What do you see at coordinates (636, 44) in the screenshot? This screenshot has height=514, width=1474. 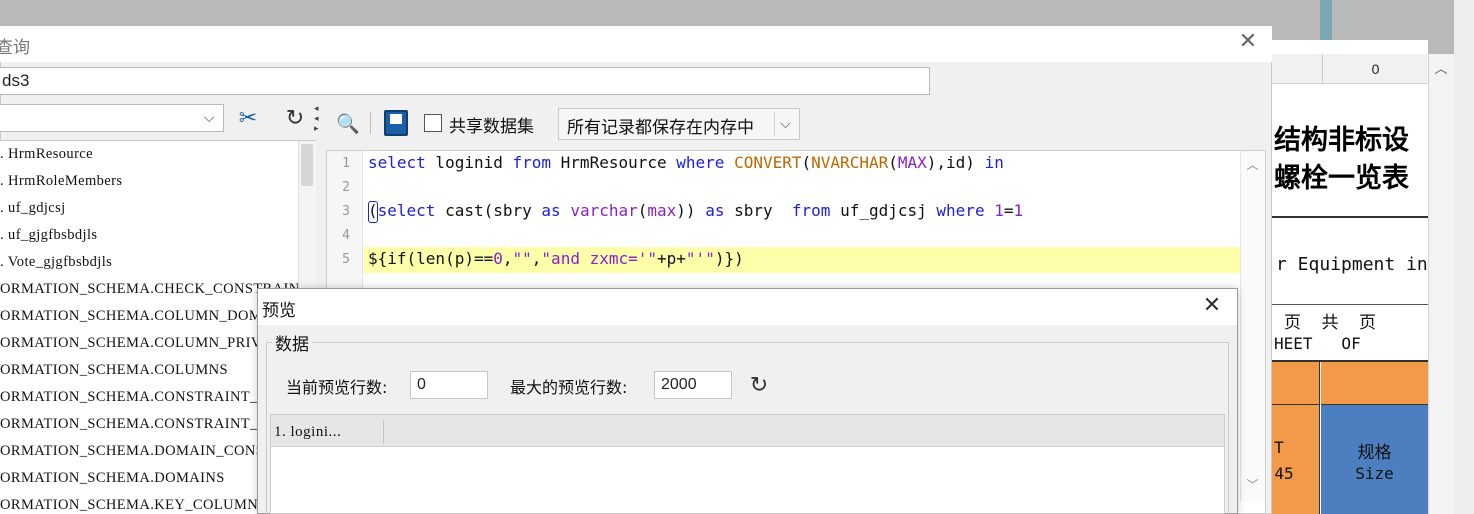 I see `query-dialog-titlebar` at bounding box center [636, 44].